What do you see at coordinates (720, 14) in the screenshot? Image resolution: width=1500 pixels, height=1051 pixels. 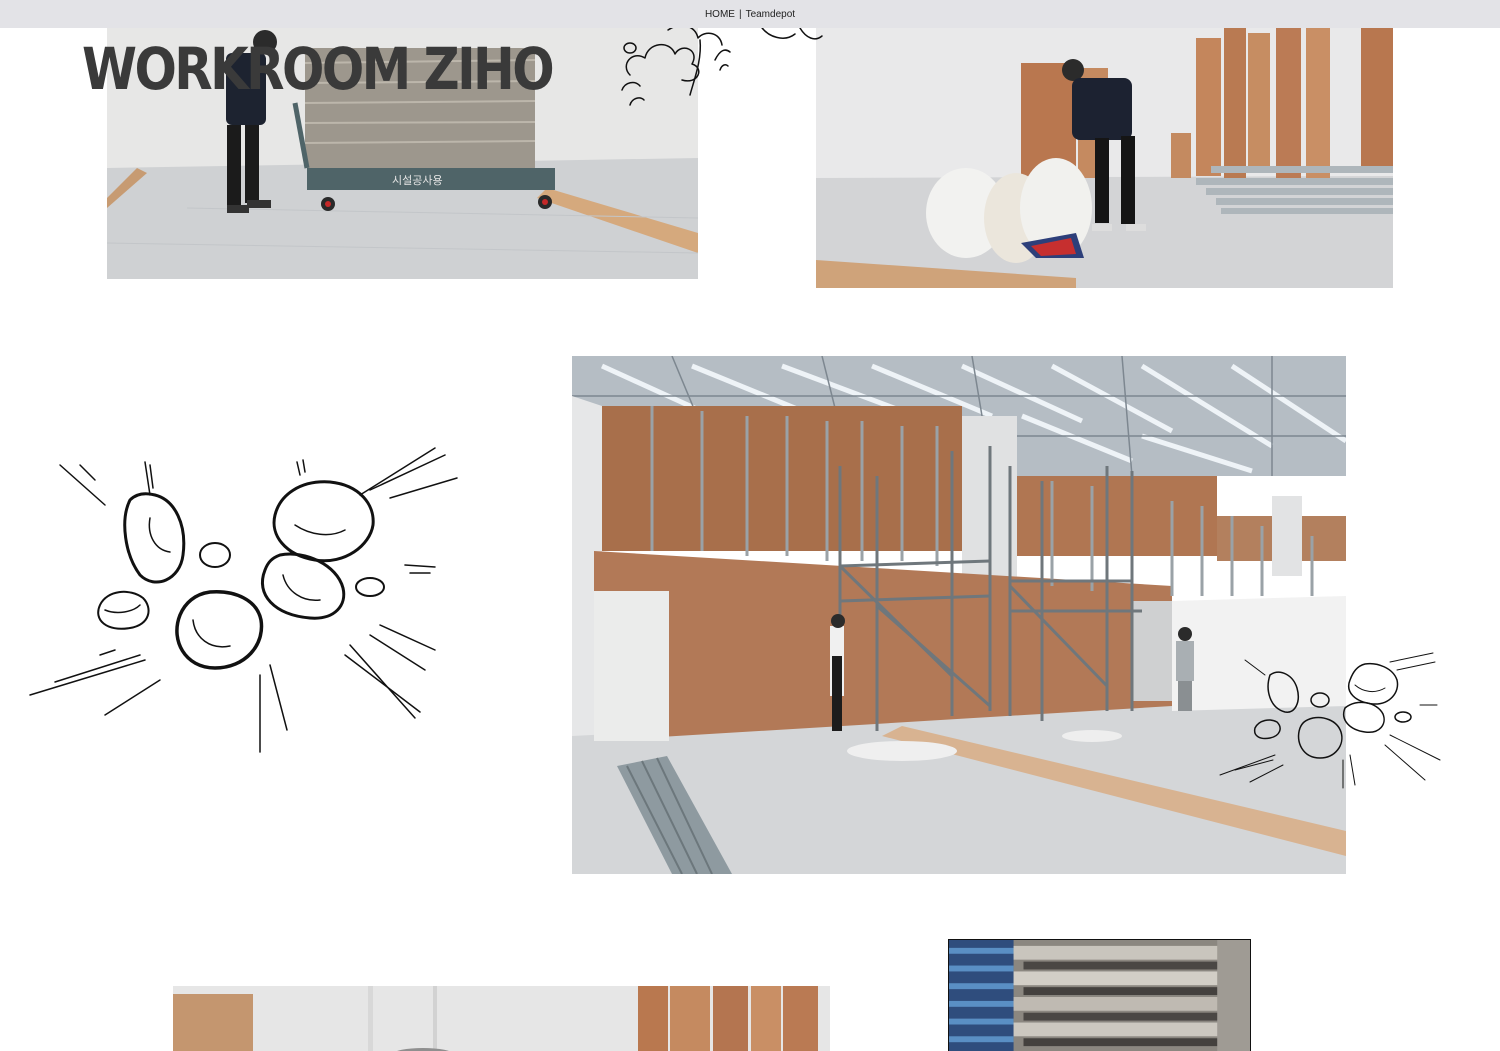 I see `home-link: HOME` at bounding box center [720, 14].